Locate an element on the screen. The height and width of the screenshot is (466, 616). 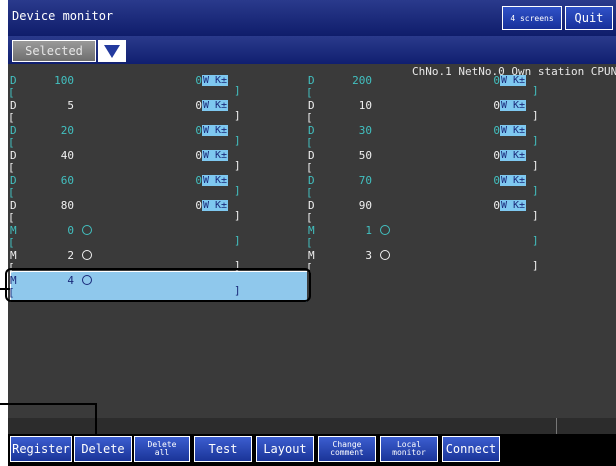
right-device-number: 3 is located at coordinates (368, 256).